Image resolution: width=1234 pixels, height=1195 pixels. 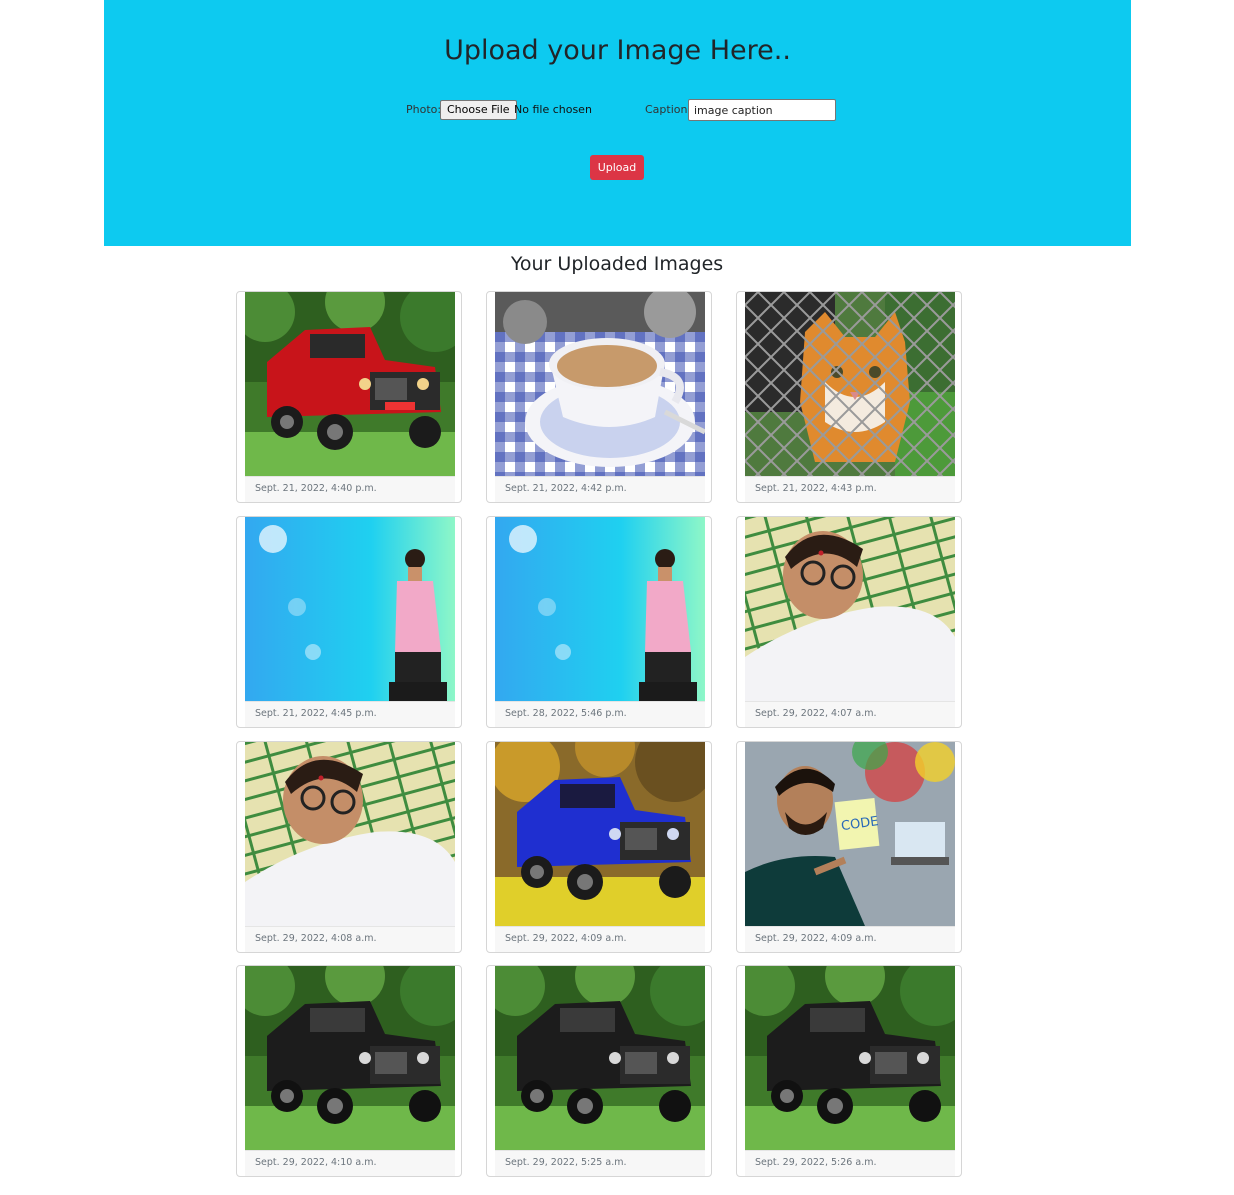 What do you see at coordinates (316, 938) in the screenshot?
I see `upload-date: Sept. 29, 2022, 4:08 a.m.` at bounding box center [316, 938].